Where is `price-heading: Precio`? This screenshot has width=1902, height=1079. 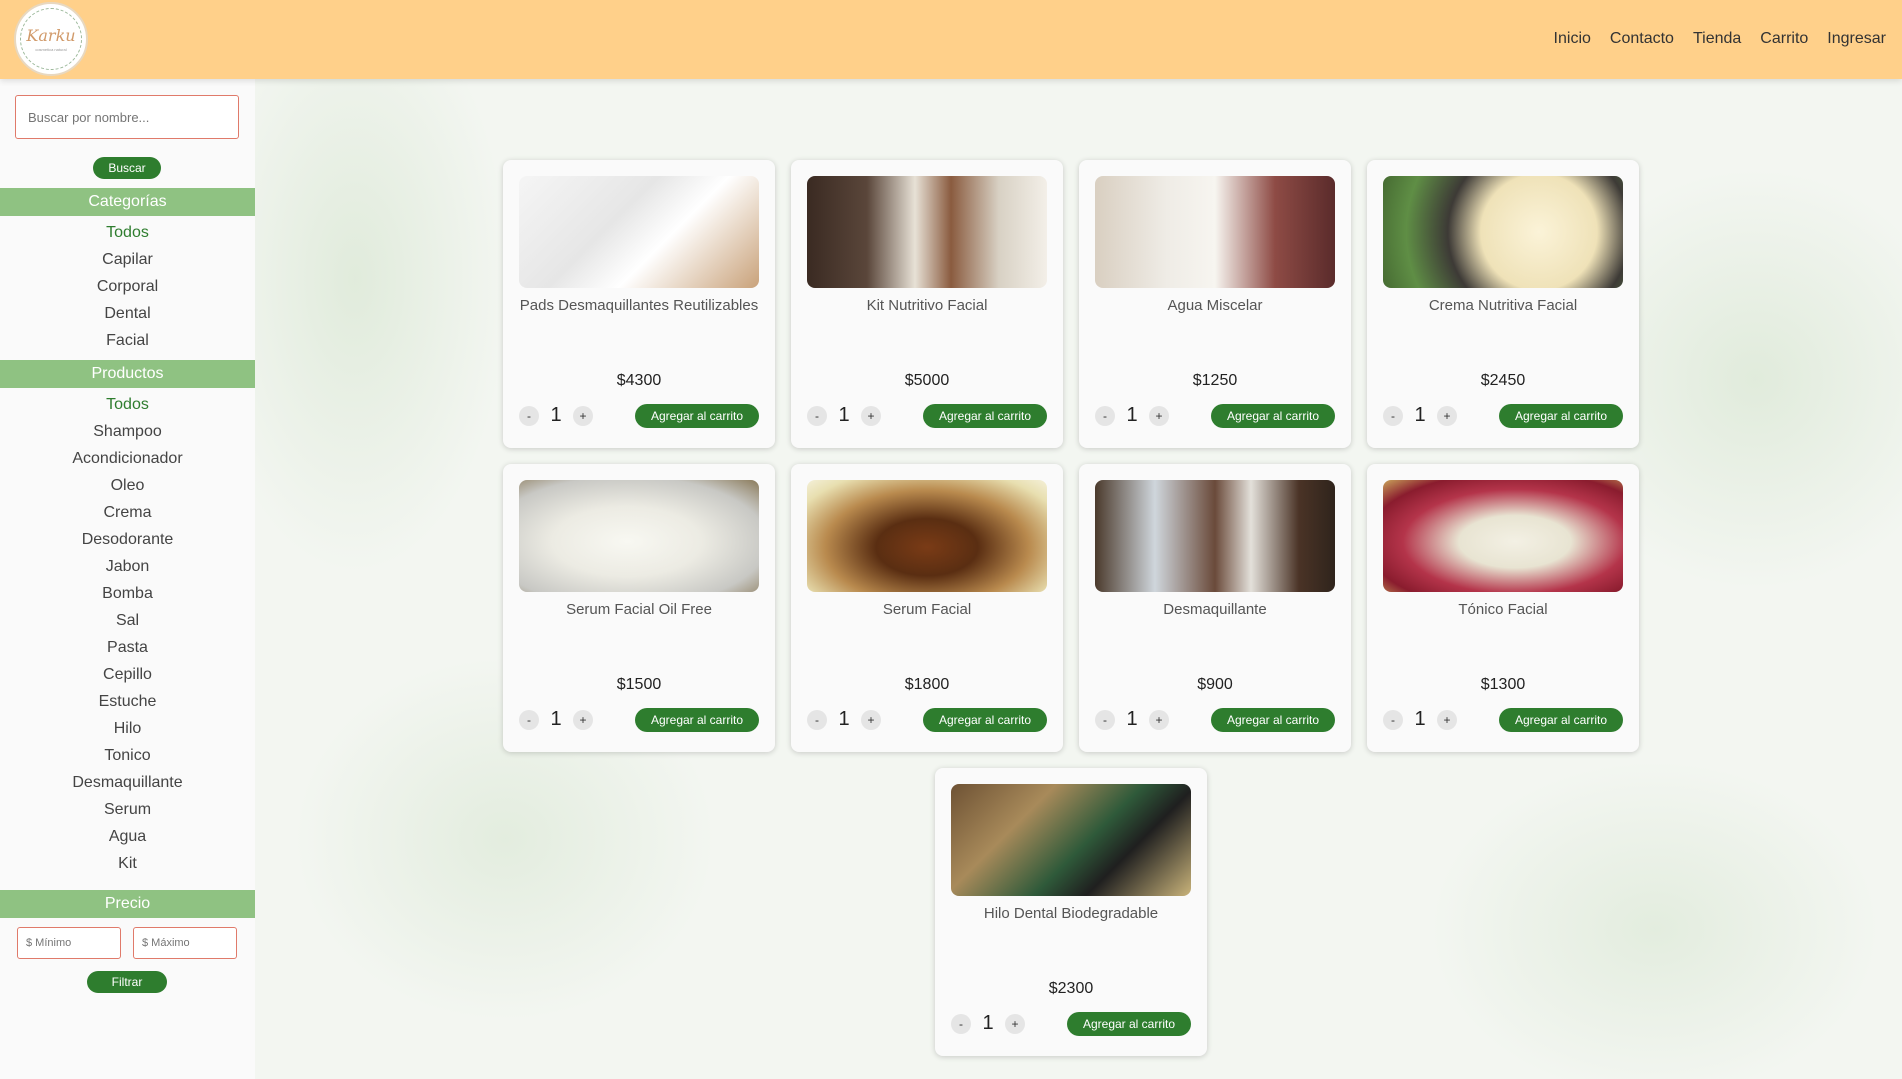 price-heading: Precio is located at coordinates (127, 904).